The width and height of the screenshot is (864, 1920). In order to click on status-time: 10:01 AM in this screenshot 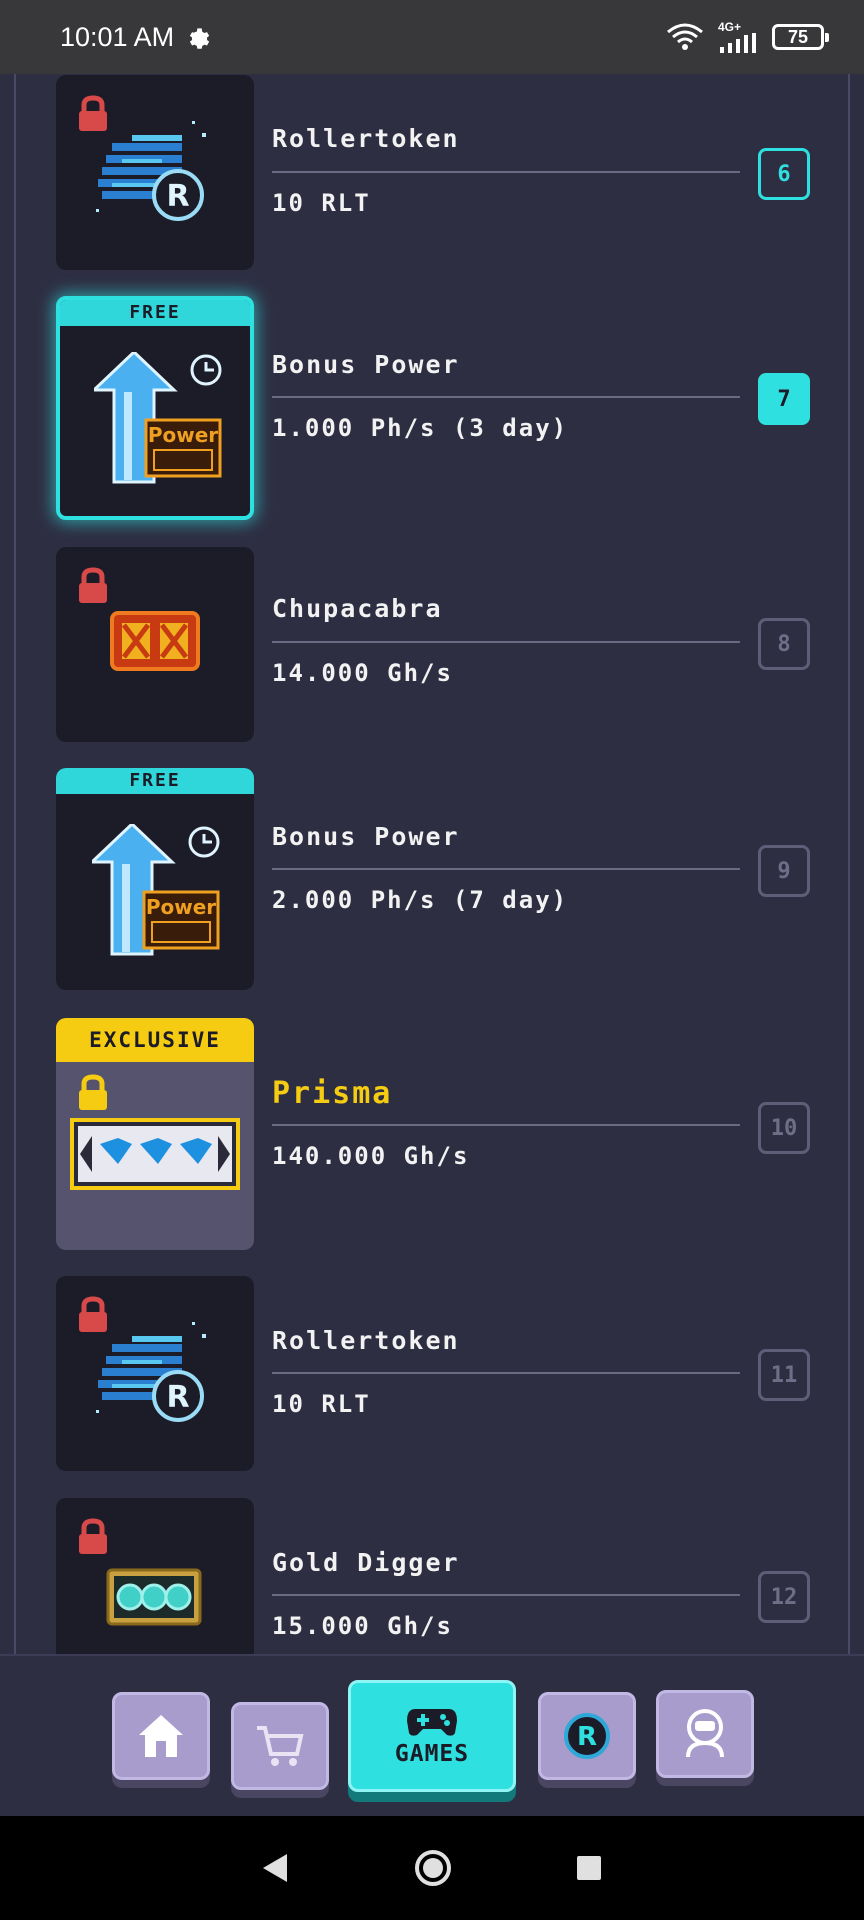, I will do `click(117, 36)`.